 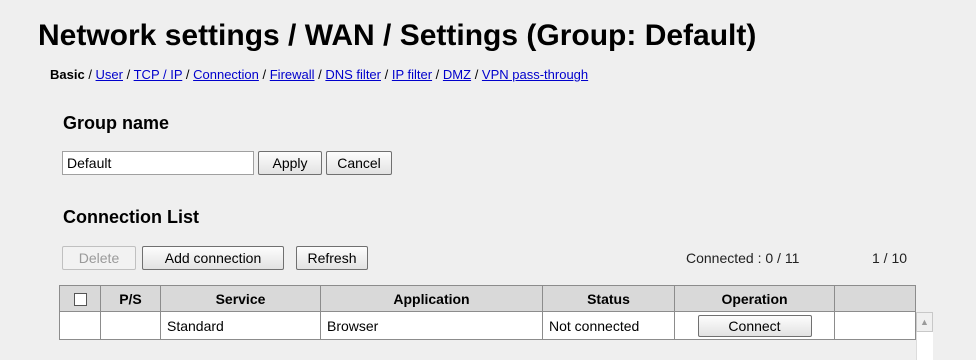 I want to click on column-header-status: Status, so click(x=608, y=298).